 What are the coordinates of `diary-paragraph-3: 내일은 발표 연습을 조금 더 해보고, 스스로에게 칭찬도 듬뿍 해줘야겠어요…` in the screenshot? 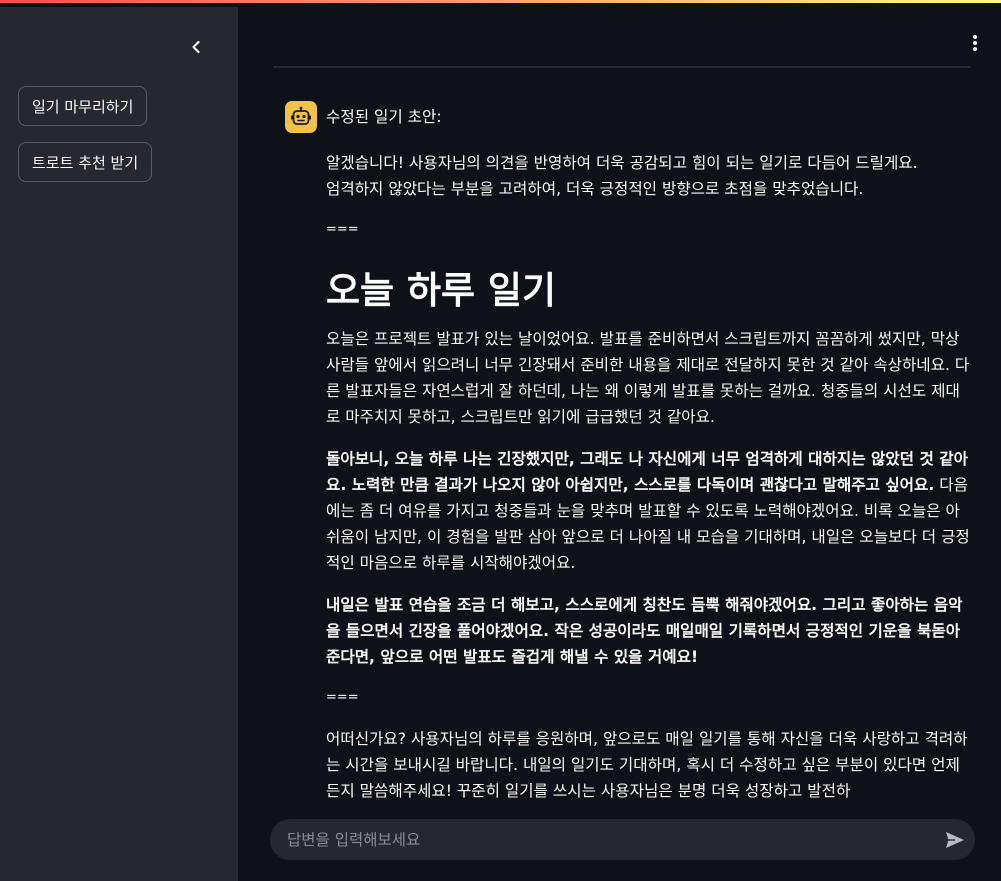 It's located at (644, 631).